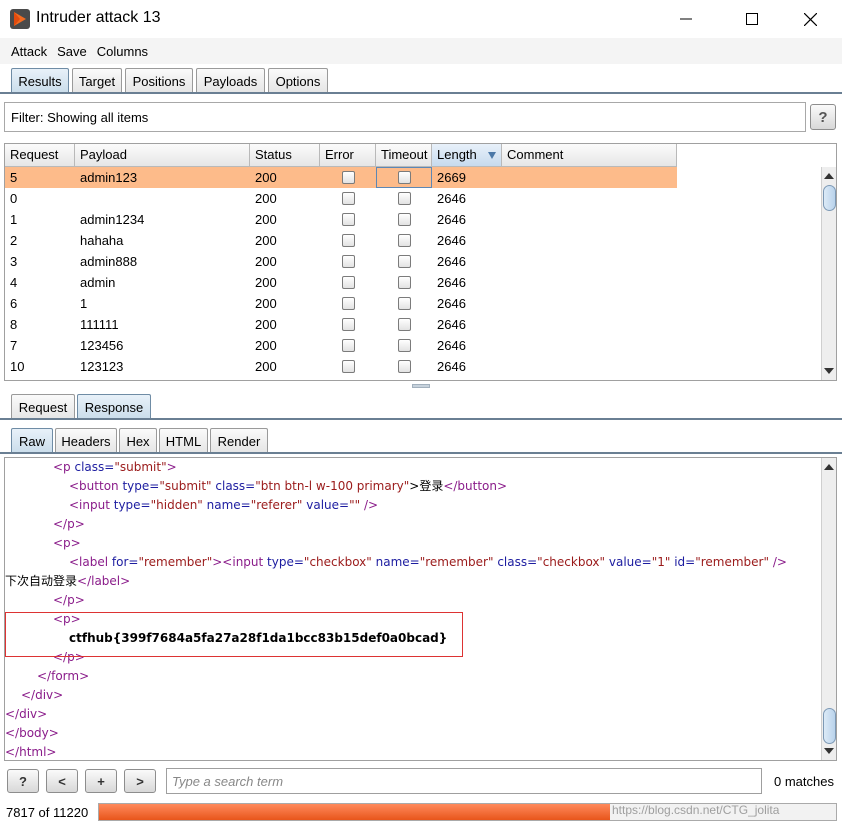 The image size is (842, 826). What do you see at coordinates (341, 198) in the screenshot?
I see `table-row: 0 200 2646` at bounding box center [341, 198].